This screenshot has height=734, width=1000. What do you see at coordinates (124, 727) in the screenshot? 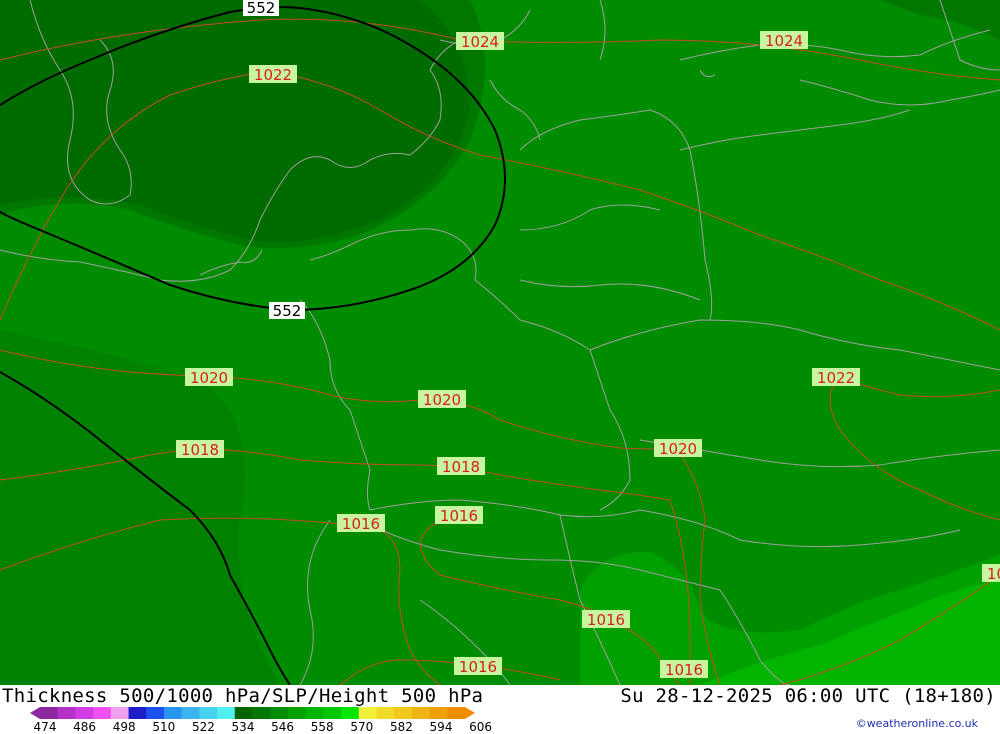
I see `legend-tick-label: 498` at bounding box center [124, 727].